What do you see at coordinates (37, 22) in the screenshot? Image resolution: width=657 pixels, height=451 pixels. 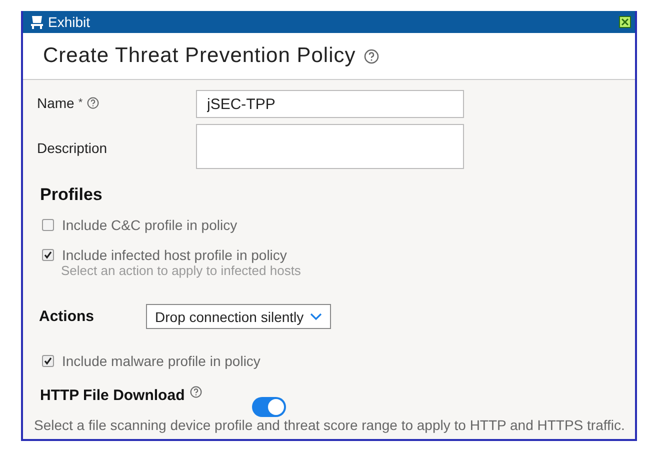 I see `chair-icon` at bounding box center [37, 22].